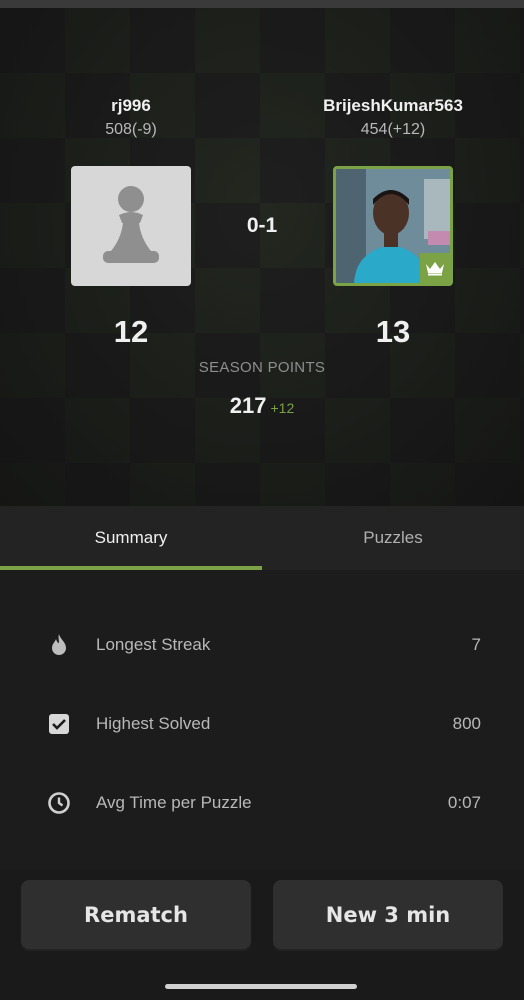  I want to click on checkbox-icon, so click(59, 724).